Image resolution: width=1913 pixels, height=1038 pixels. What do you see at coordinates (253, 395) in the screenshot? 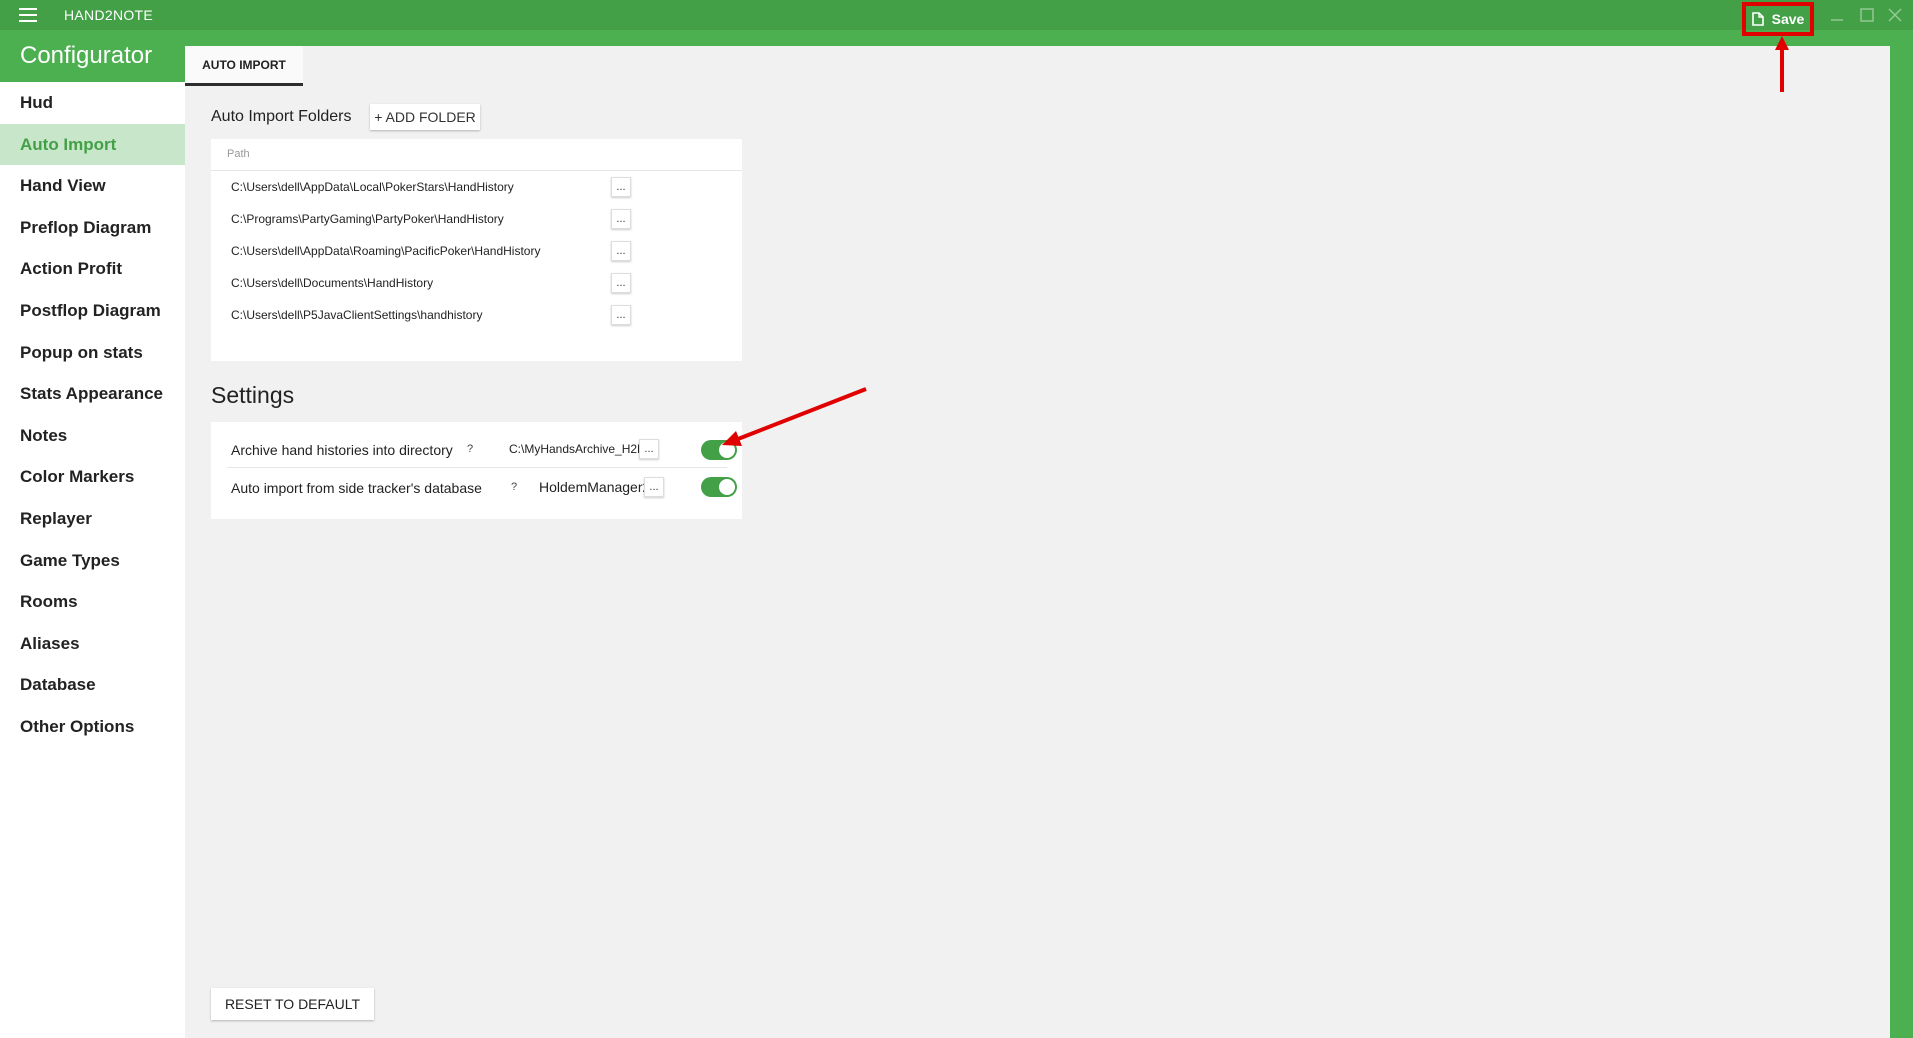
I see `settings-title: Settings` at bounding box center [253, 395].